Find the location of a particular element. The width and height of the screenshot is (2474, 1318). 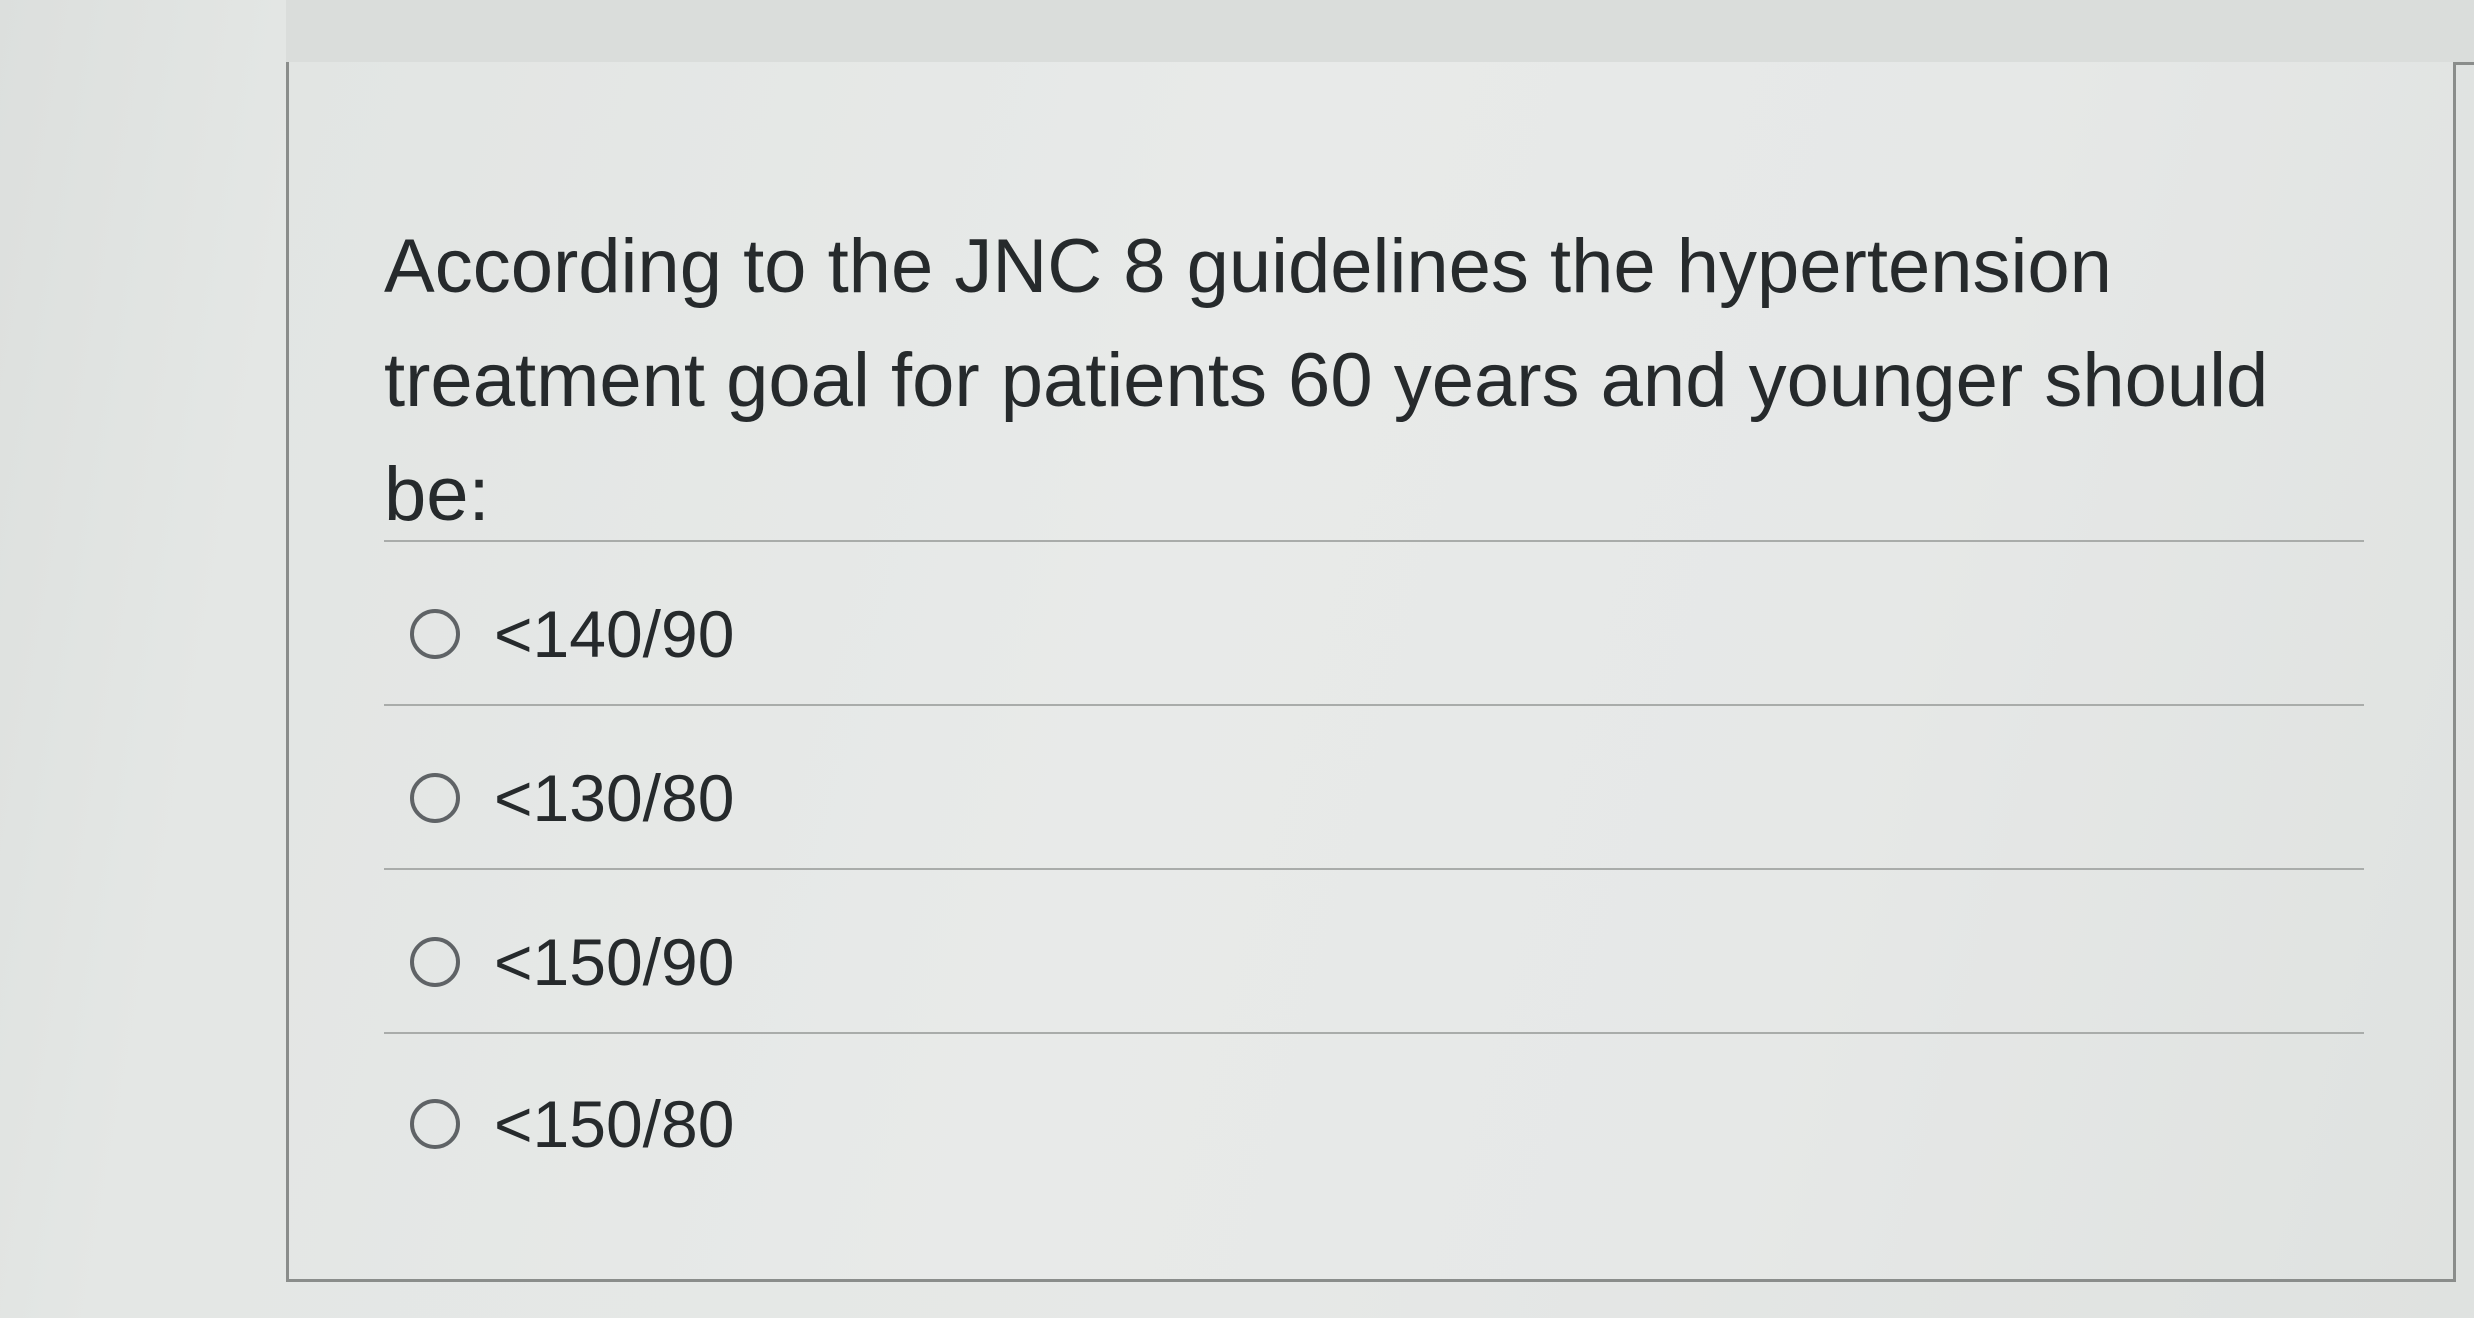

answer-option-3: <150/90 is located at coordinates (572, 962).